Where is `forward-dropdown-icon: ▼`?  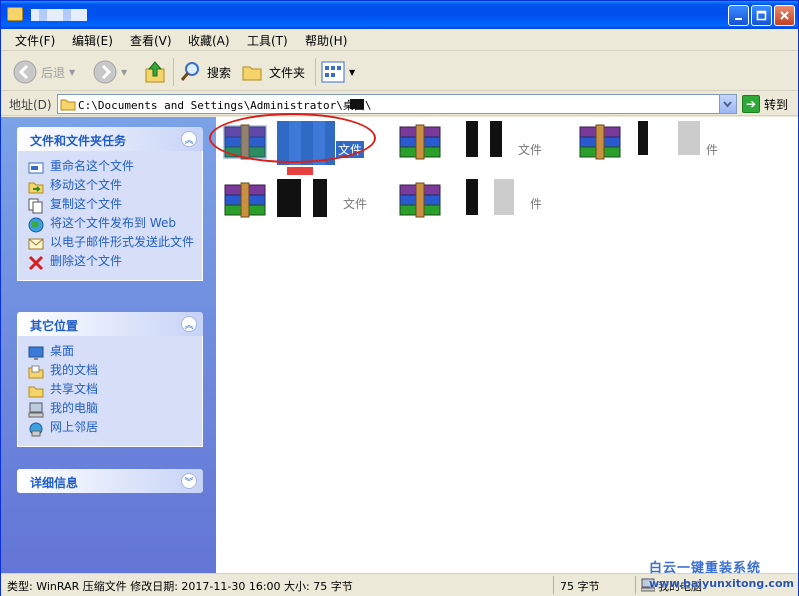
forward-dropdown-icon: ▼ is located at coordinates (124, 72).